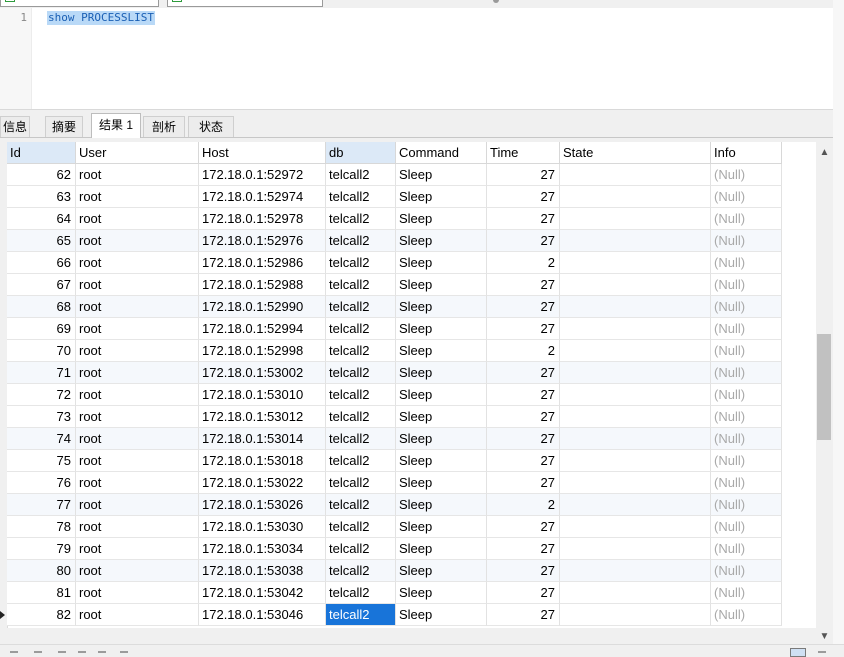  I want to click on cell-host: 172.18.0.1:52974, so click(262, 197).